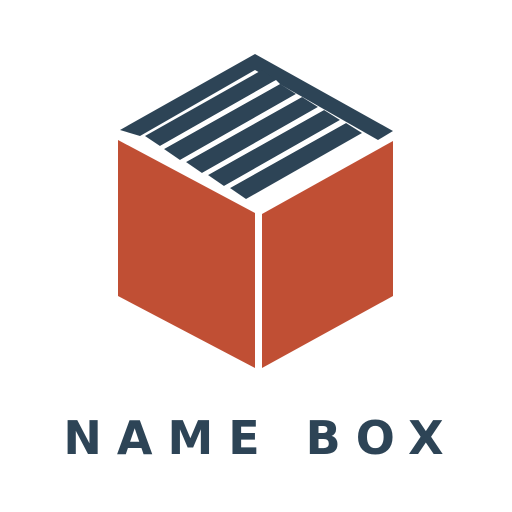  Describe the element at coordinates (261, 438) in the screenshot. I see `brand-name: NAME BOX` at that location.